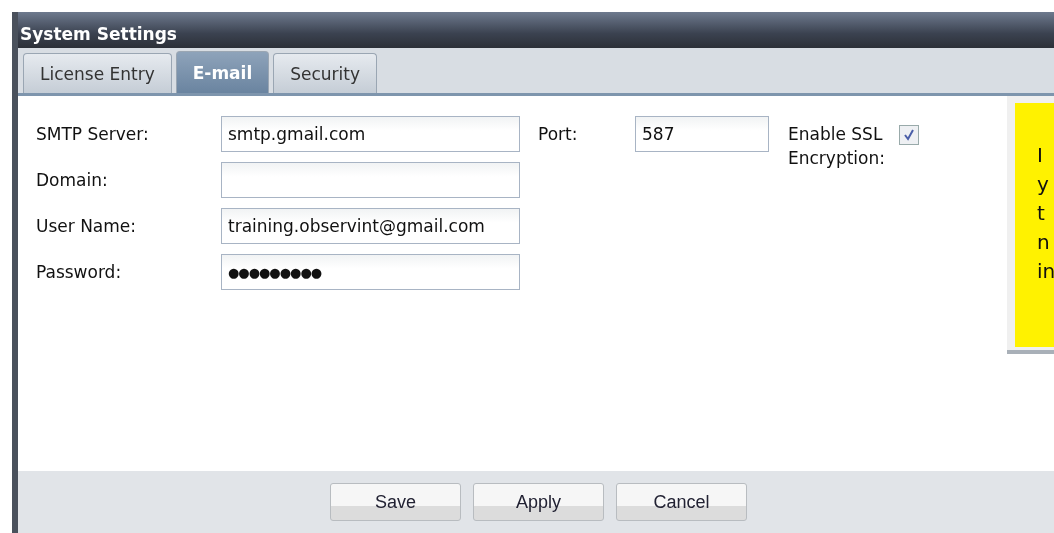  I want to click on callout-text: n, so click(1044, 242).